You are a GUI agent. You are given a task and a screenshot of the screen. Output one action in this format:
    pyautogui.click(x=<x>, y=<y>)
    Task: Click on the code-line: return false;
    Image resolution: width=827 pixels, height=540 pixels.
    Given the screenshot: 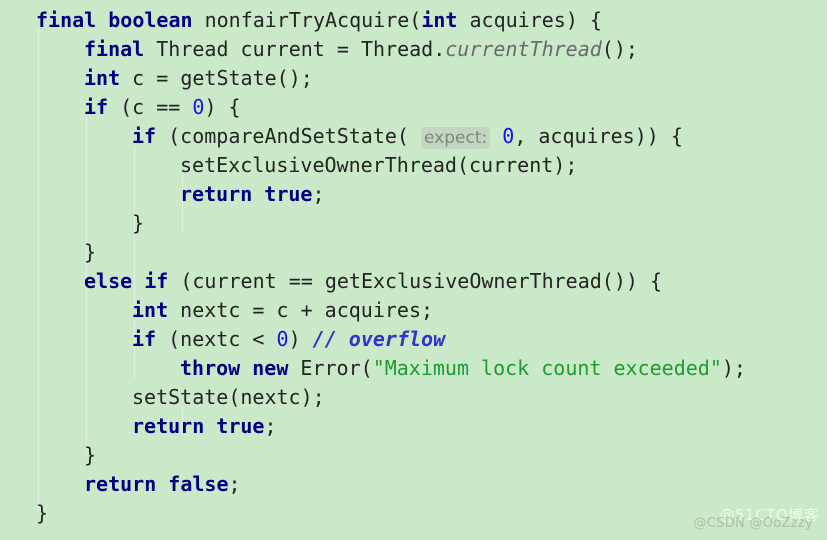 What is the action you would take?
    pyautogui.click(x=373, y=484)
    